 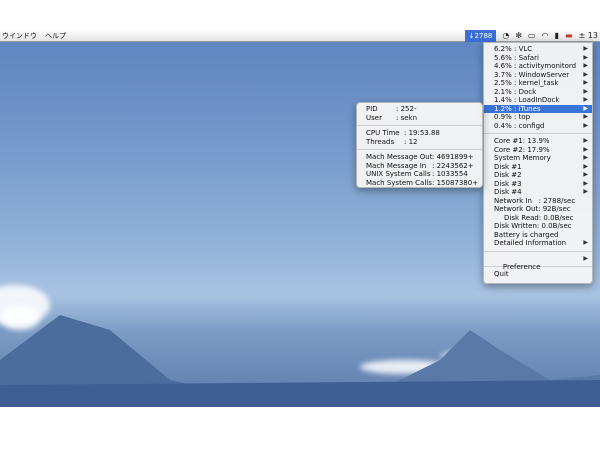 What do you see at coordinates (383, 133) in the screenshot?
I see `info-key: CPU Time` at bounding box center [383, 133].